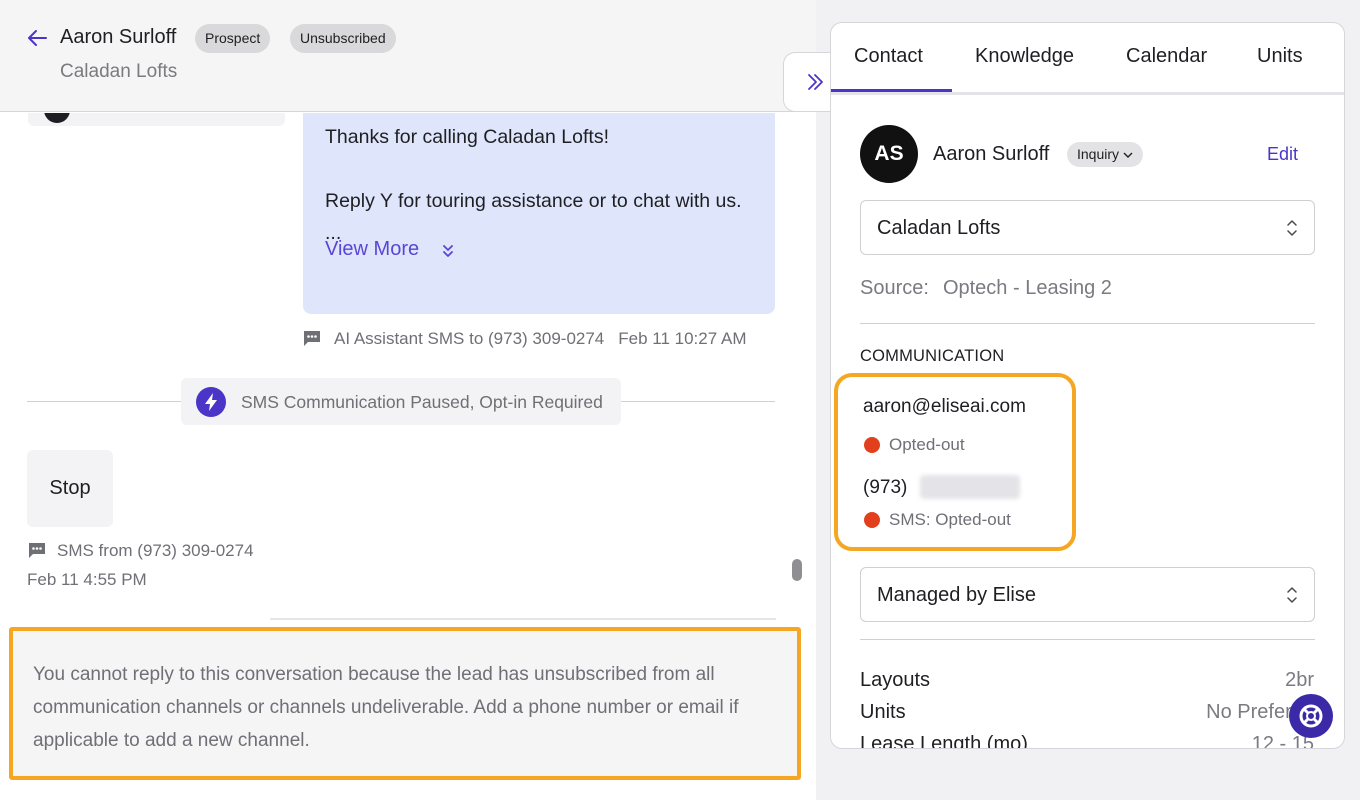 This screenshot has height=800, width=1360. What do you see at coordinates (155, 550) in the screenshot?
I see `message-meta-text: SMS from (973) 309-0274` at bounding box center [155, 550].